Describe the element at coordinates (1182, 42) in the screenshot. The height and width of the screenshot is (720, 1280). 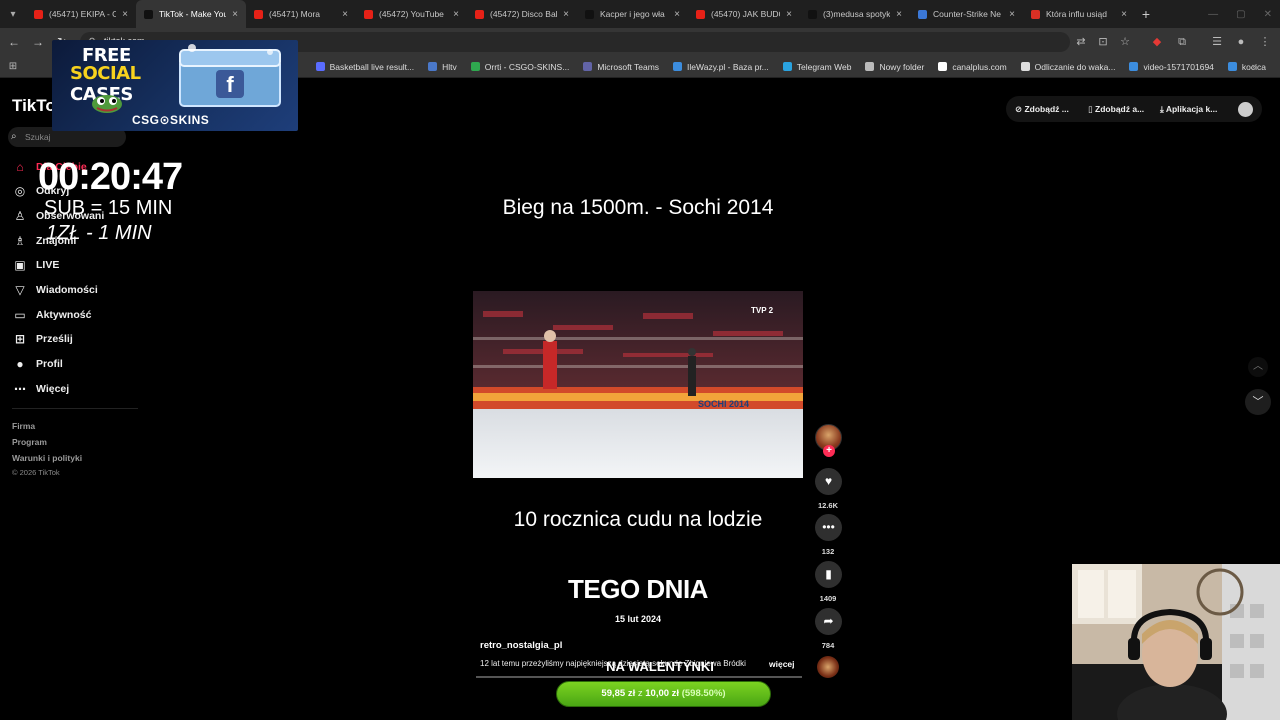
I see `extensions-puzzle-icon: ⧉` at that location.